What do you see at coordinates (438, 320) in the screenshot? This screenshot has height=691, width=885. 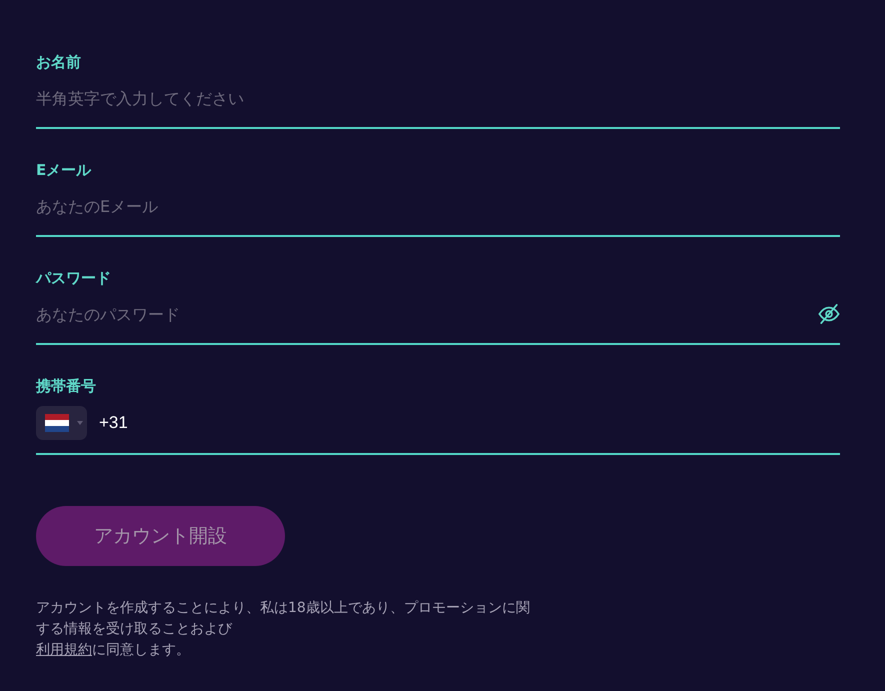 I see `password-input: あなたのパスワード` at bounding box center [438, 320].